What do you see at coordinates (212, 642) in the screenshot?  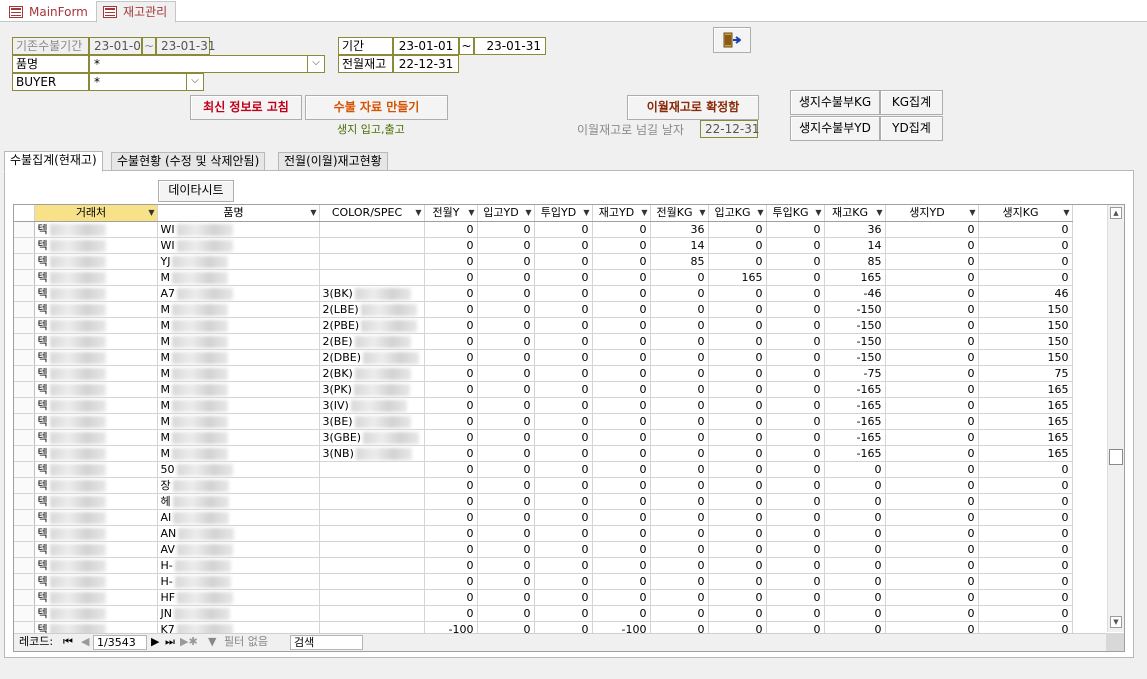 I see `filter-funnel-icon: ▼` at bounding box center [212, 642].